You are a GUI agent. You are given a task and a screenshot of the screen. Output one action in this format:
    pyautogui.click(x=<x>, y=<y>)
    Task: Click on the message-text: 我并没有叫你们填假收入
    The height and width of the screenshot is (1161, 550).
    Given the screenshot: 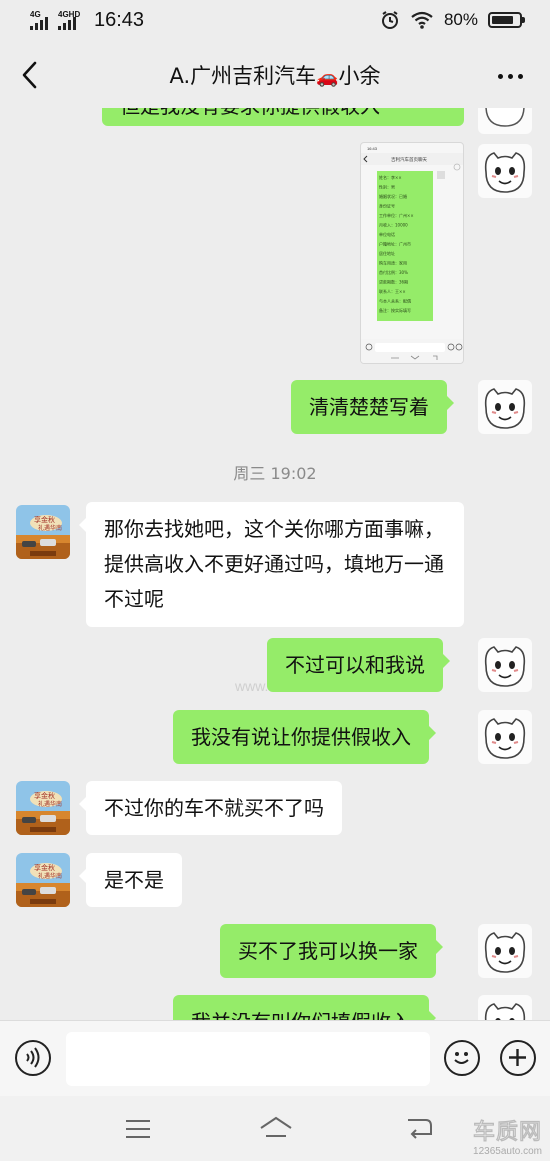 What is the action you would take?
    pyautogui.click(x=301, y=1015)
    